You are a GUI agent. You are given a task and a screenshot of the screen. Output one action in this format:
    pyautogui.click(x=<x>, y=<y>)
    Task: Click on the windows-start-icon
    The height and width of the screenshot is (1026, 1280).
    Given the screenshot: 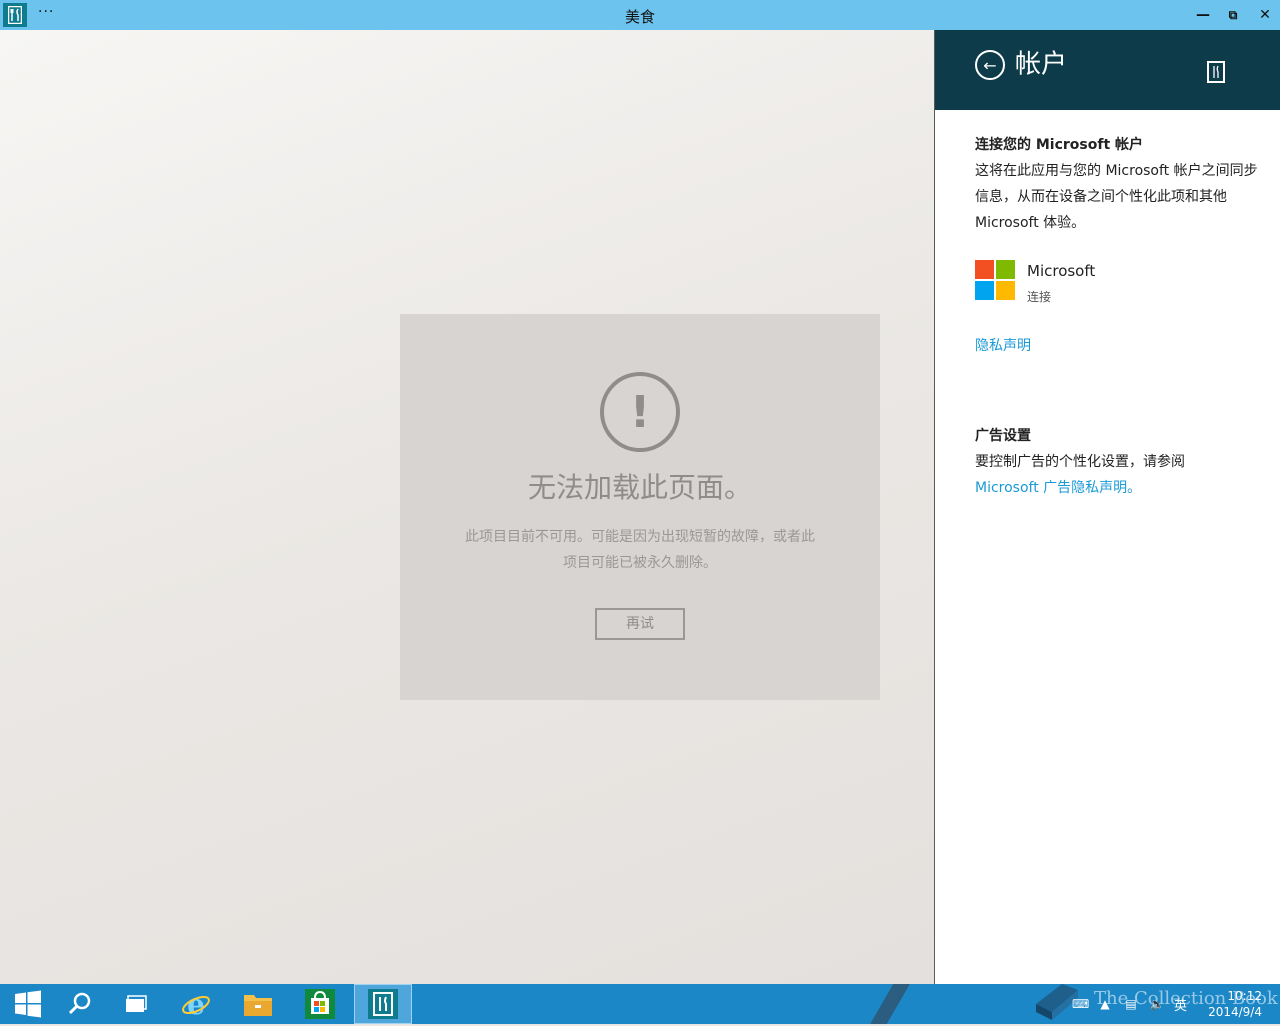 What is the action you would take?
    pyautogui.click(x=28, y=1004)
    